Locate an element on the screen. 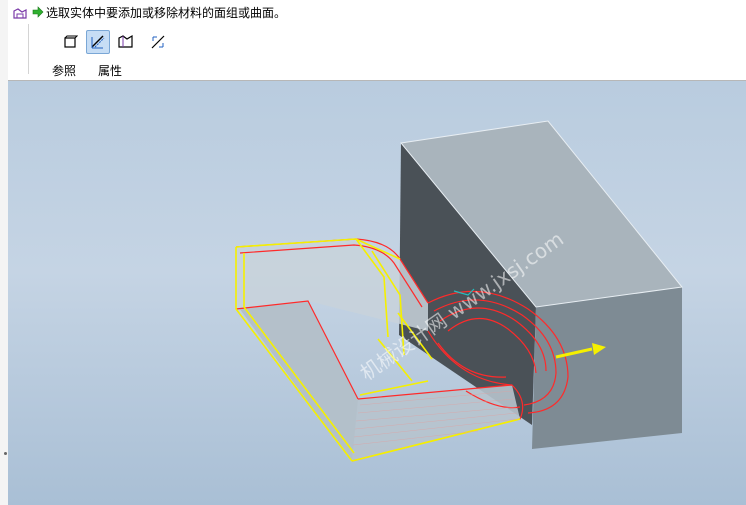 This screenshot has height=505, width=746. solid-icon is located at coordinates (71, 41).